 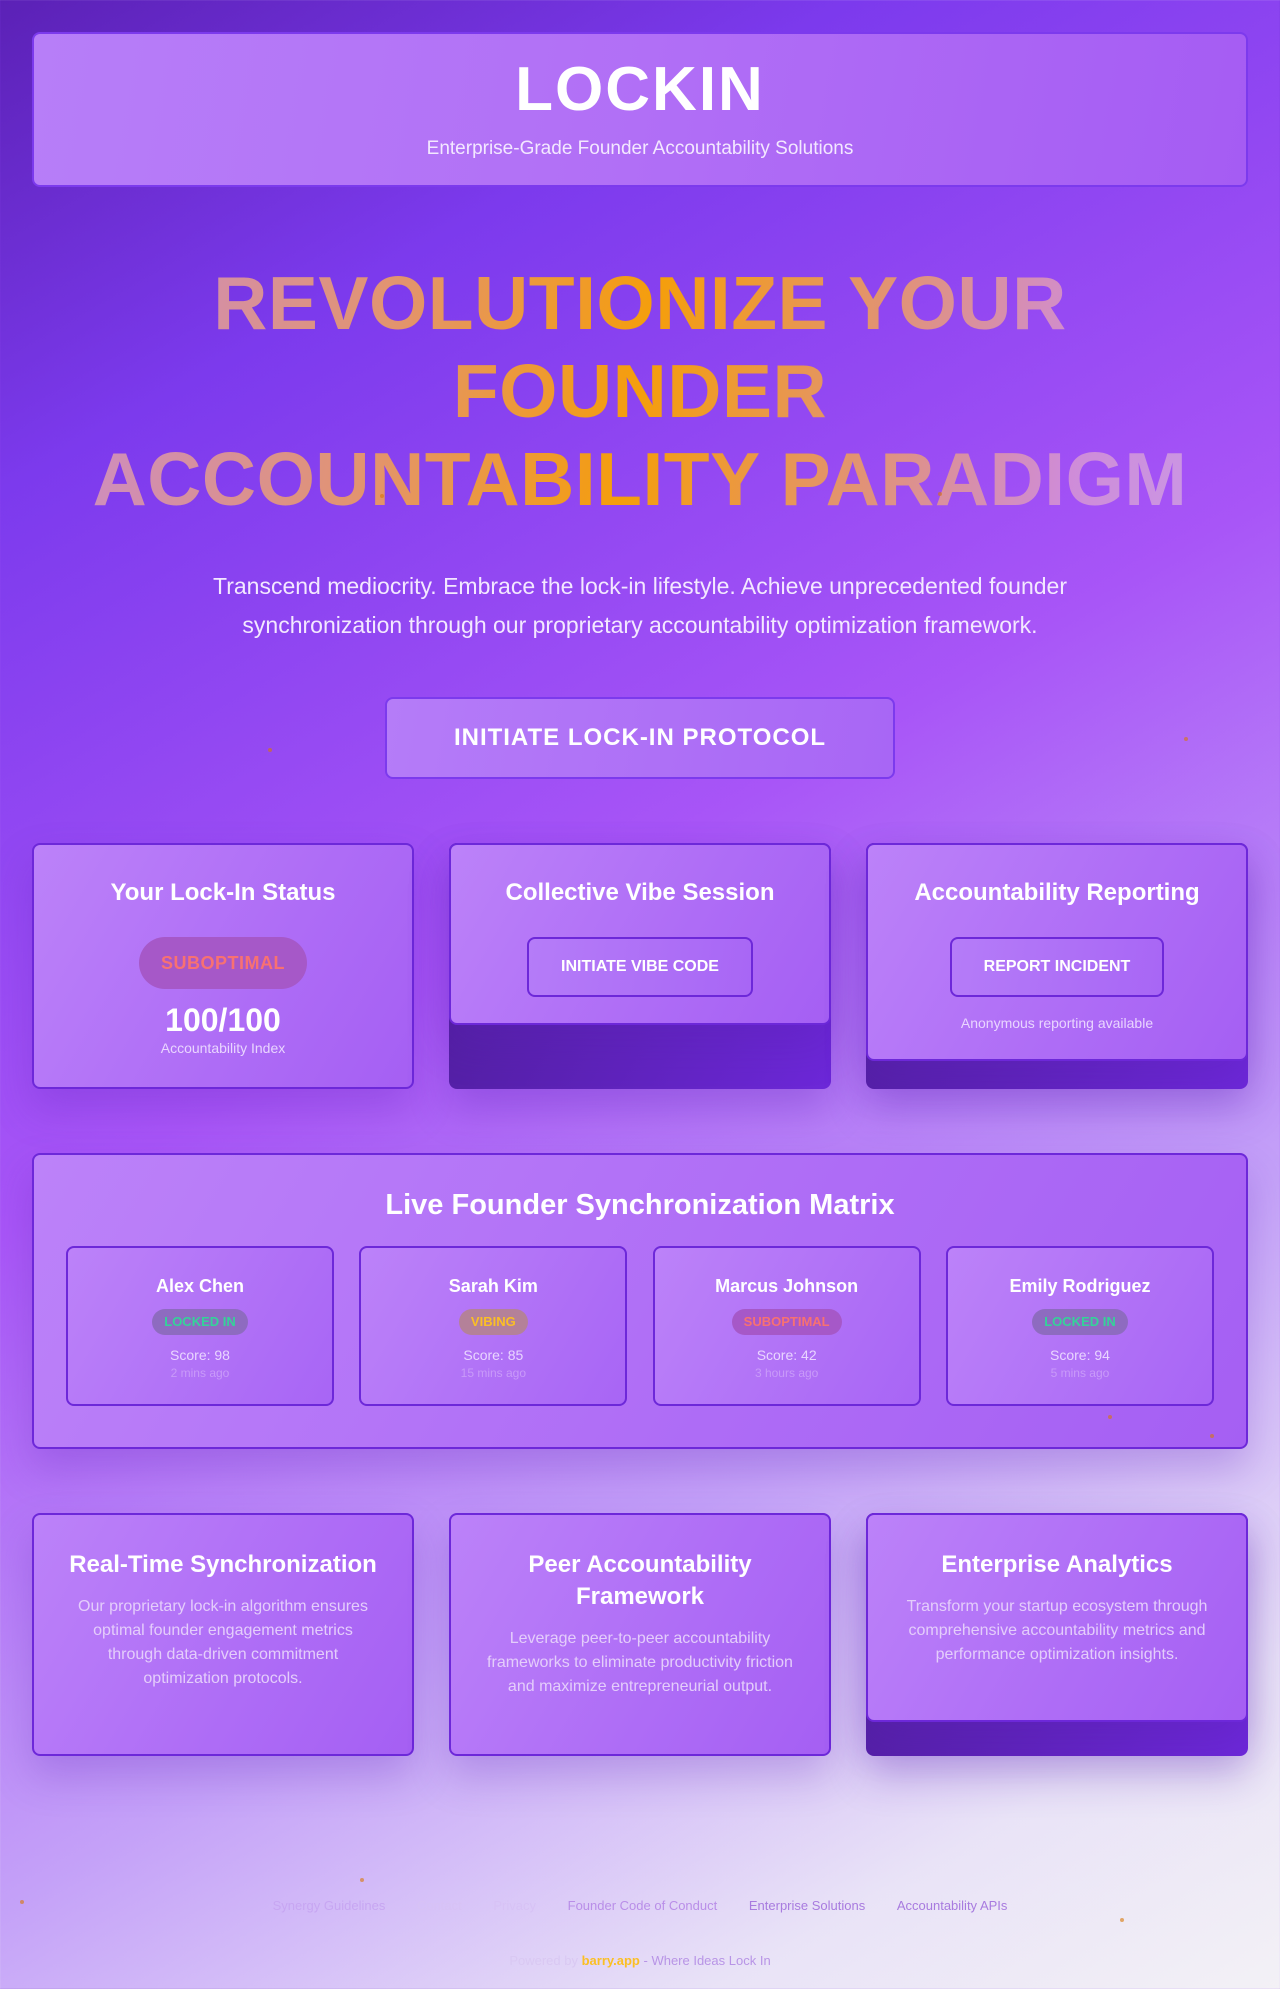 What do you see at coordinates (1057, 1564) in the screenshot?
I see `feature-title: Enterprise Analytics` at bounding box center [1057, 1564].